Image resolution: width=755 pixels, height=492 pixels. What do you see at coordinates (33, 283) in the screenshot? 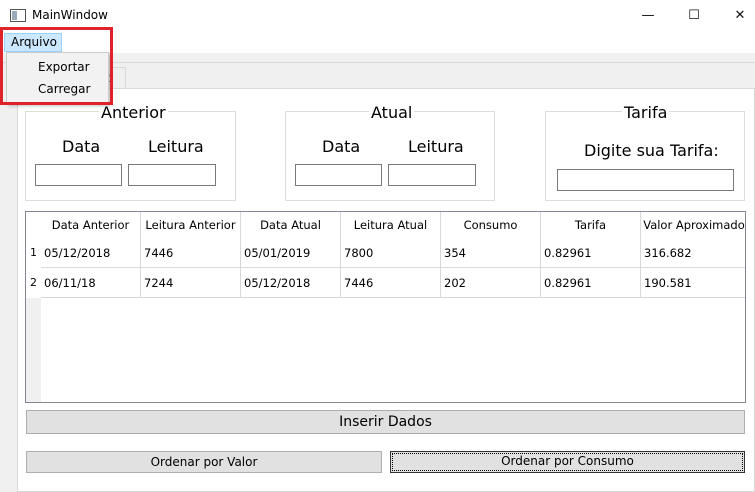
I see `row-header: 2` at bounding box center [33, 283].